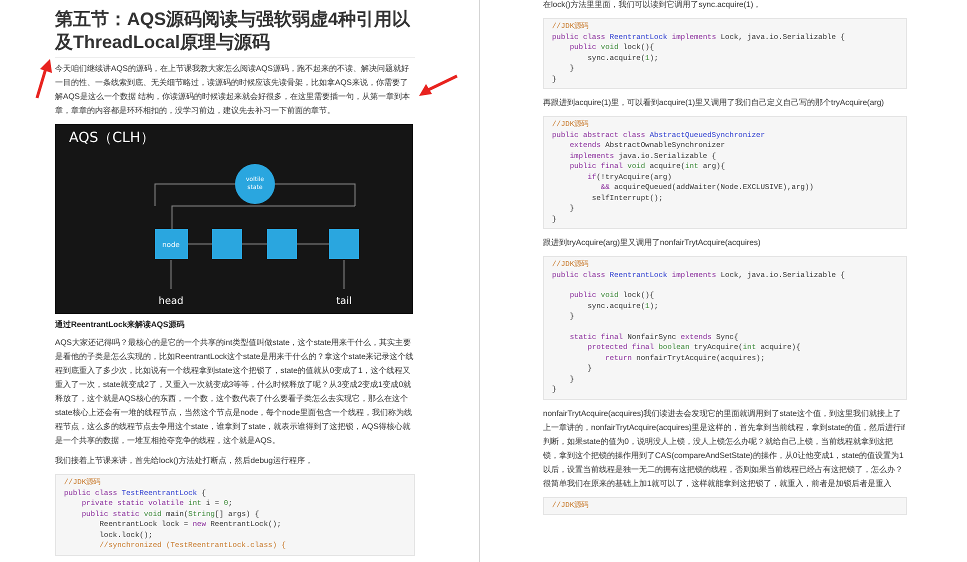 This screenshot has height=562, width=967. Describe the element at coordinates (714, 103) in the screenshot. I see `body-paragraph: 再跟进到acquire(1)里，可以看到acquire(1)里又调用了我们自己定义自己写的那个tryAcquire(arg)` at that location.